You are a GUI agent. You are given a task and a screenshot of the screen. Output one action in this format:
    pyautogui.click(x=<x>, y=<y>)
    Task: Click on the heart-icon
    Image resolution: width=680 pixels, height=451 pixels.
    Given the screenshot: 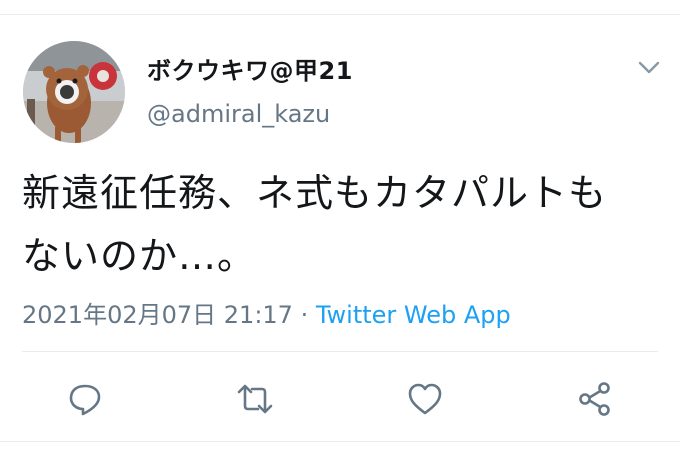 What is the action you would take?
    pyautogui.click(x=425, y=399)
    